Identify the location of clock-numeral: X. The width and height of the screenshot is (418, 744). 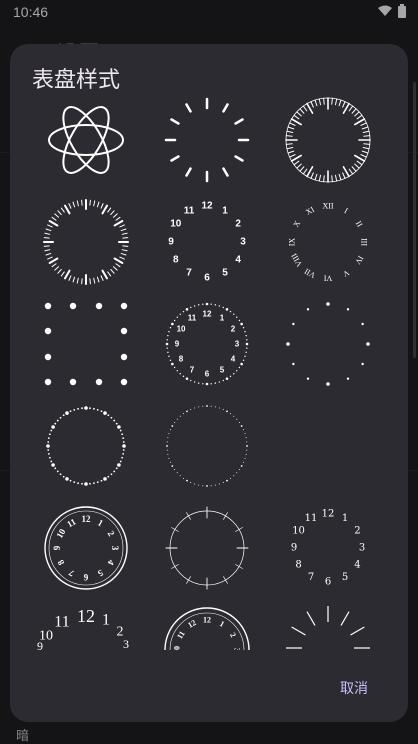
(296, 224).